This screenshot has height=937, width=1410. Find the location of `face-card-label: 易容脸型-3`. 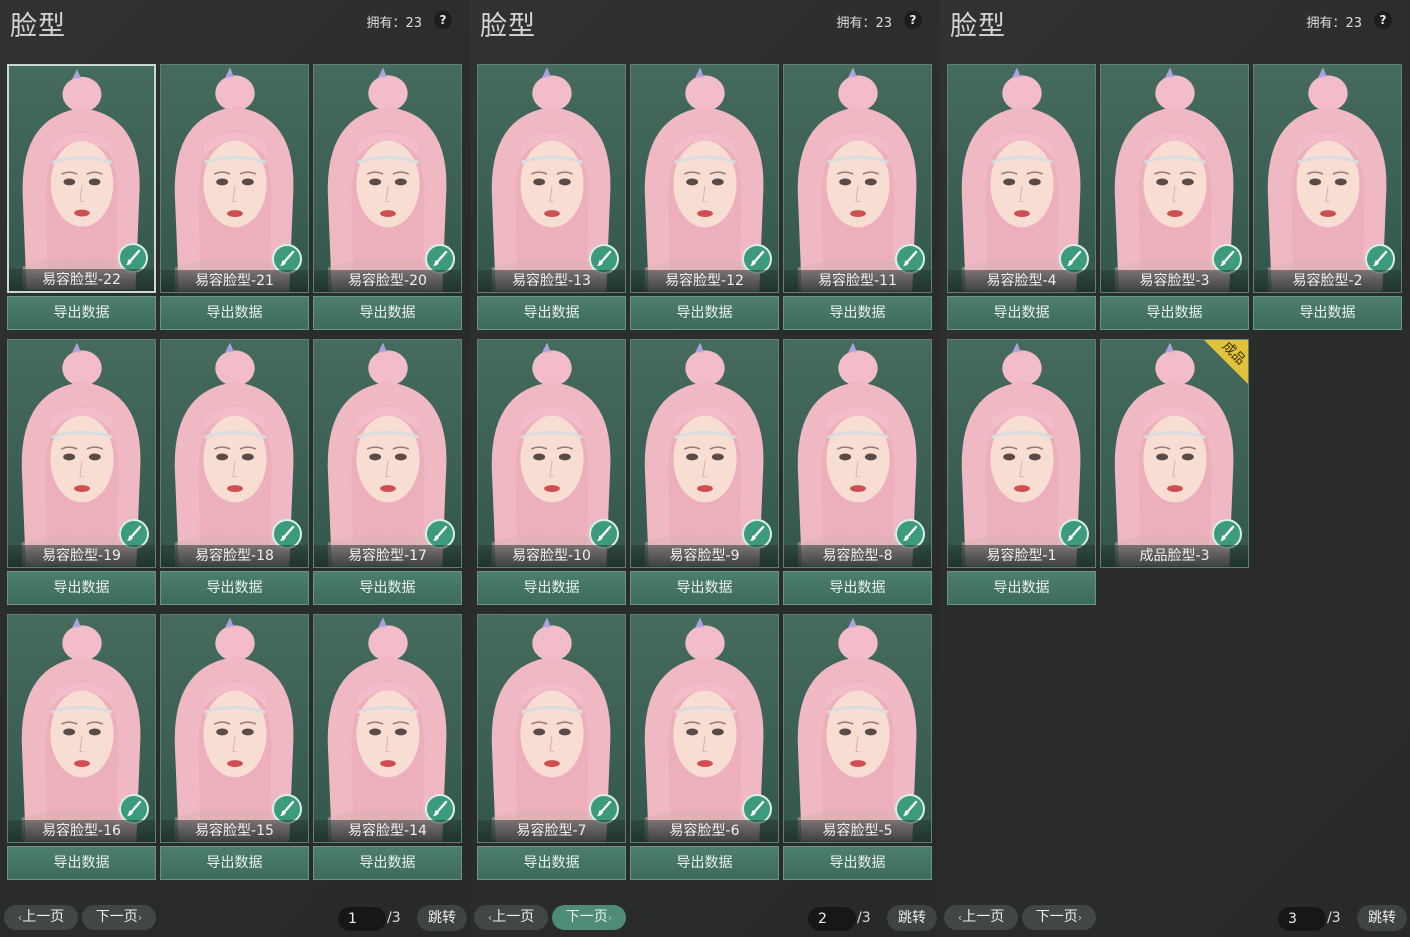

face-card-label: 易容脸型-3 is located at coordinates (1174, 281).